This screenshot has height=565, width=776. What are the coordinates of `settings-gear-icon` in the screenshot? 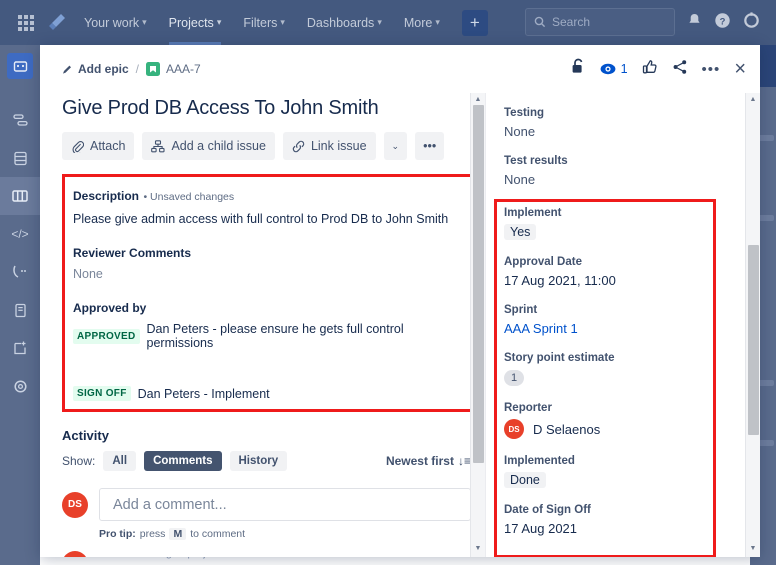 It's located at (751, 23).